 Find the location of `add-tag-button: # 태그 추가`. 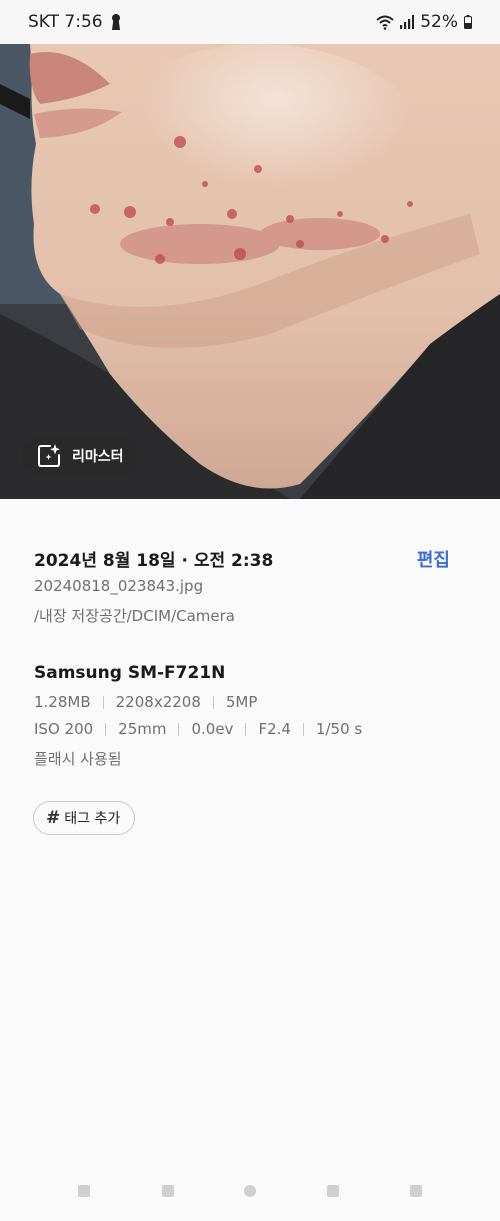

add-tag-button: # 태그 추가 is located at coordinates (84, 818).